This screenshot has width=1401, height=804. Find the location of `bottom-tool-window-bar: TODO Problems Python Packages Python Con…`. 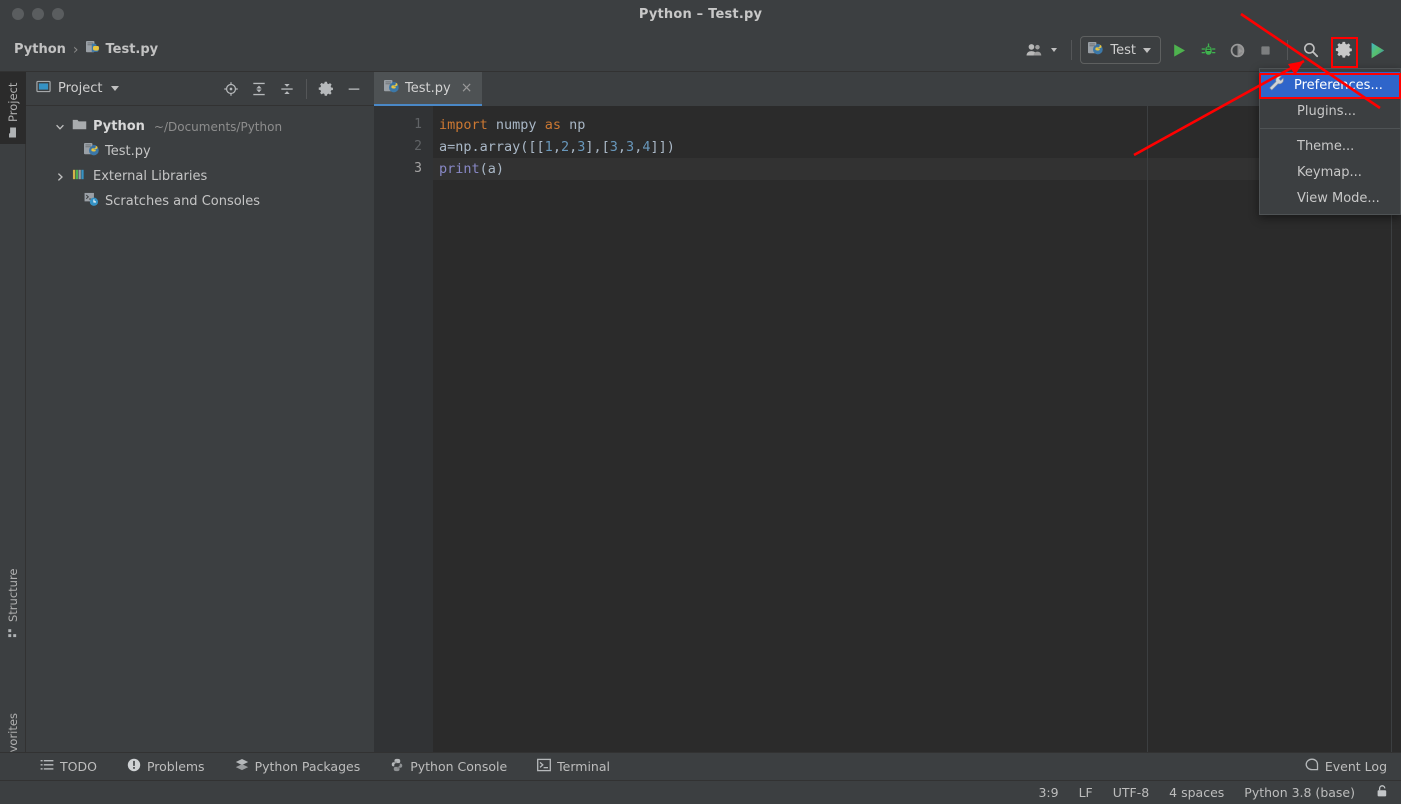

bottom-tool-window-bar: TODO Problems Python Packages Python Con… is located at coordinates (700, 766).